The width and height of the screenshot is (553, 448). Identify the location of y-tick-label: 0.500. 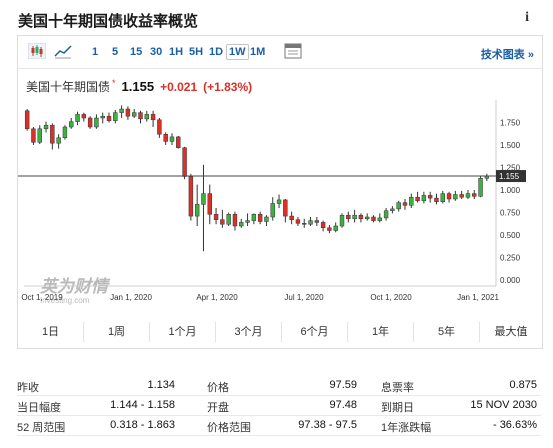
(510, 235).